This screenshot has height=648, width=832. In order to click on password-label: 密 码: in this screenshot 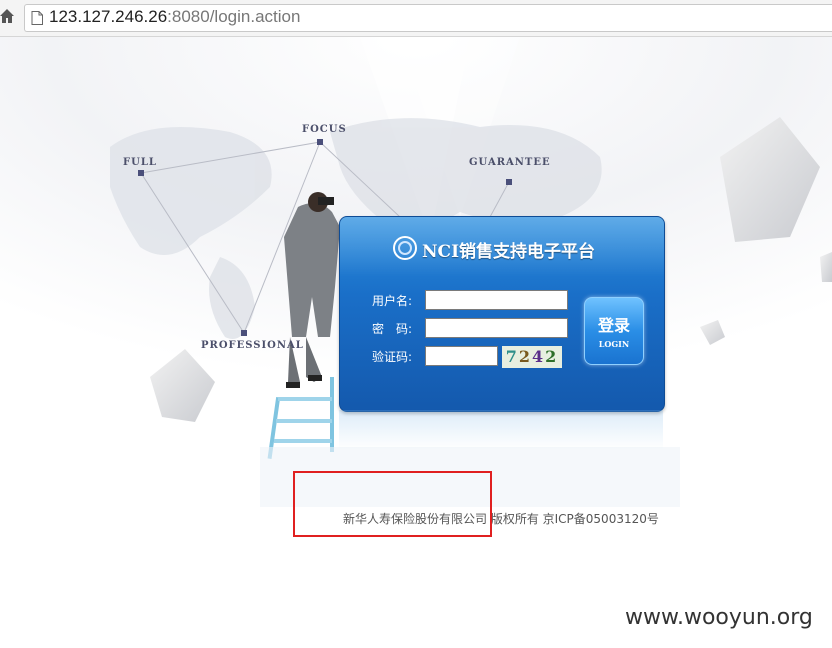, I will do `click(392, 329)`.